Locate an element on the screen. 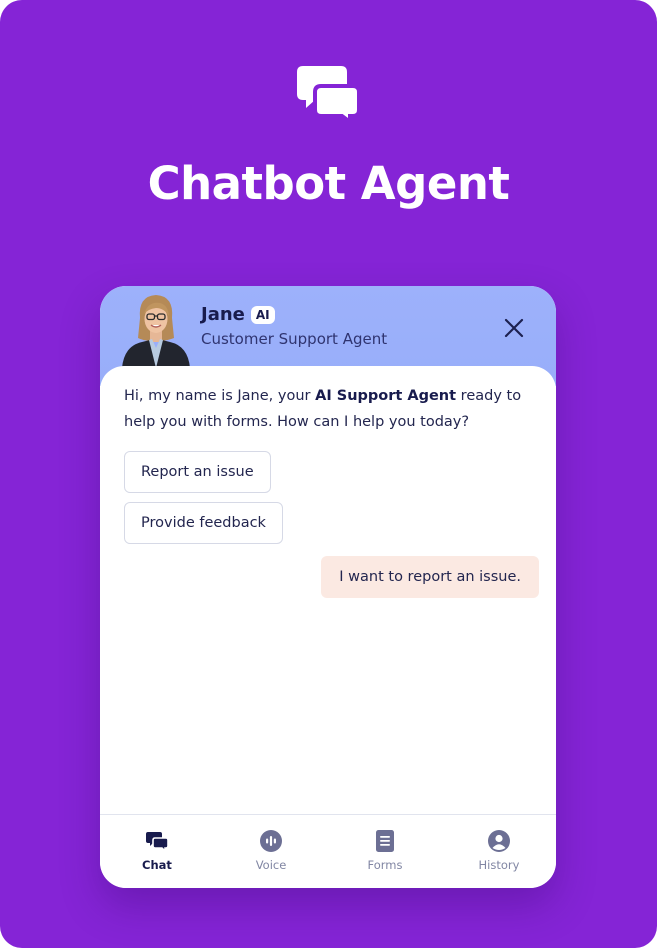 This screenshot has height=948, width=657. agent-name: Jane is located at coordinates (223, 314).